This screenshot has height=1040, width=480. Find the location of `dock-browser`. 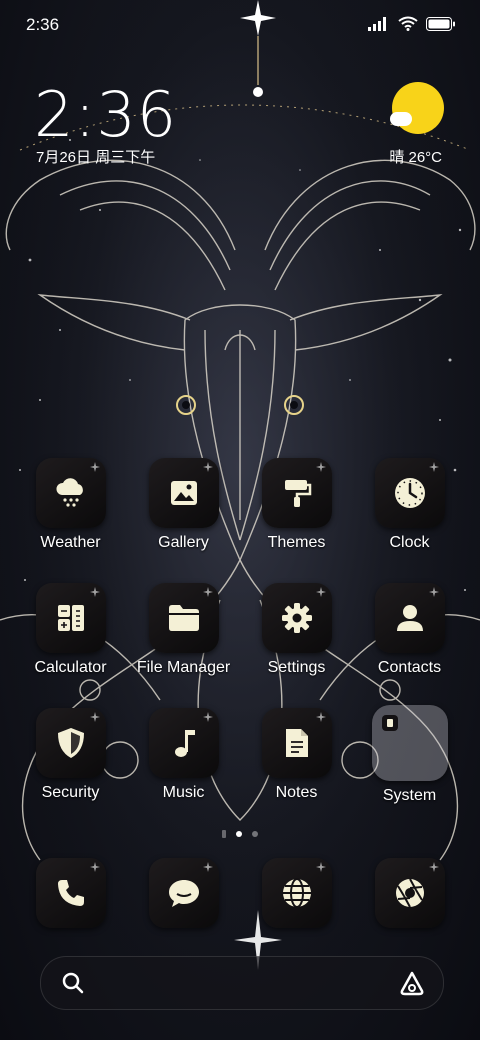

dock-browser is located at coordinates (296, 893).